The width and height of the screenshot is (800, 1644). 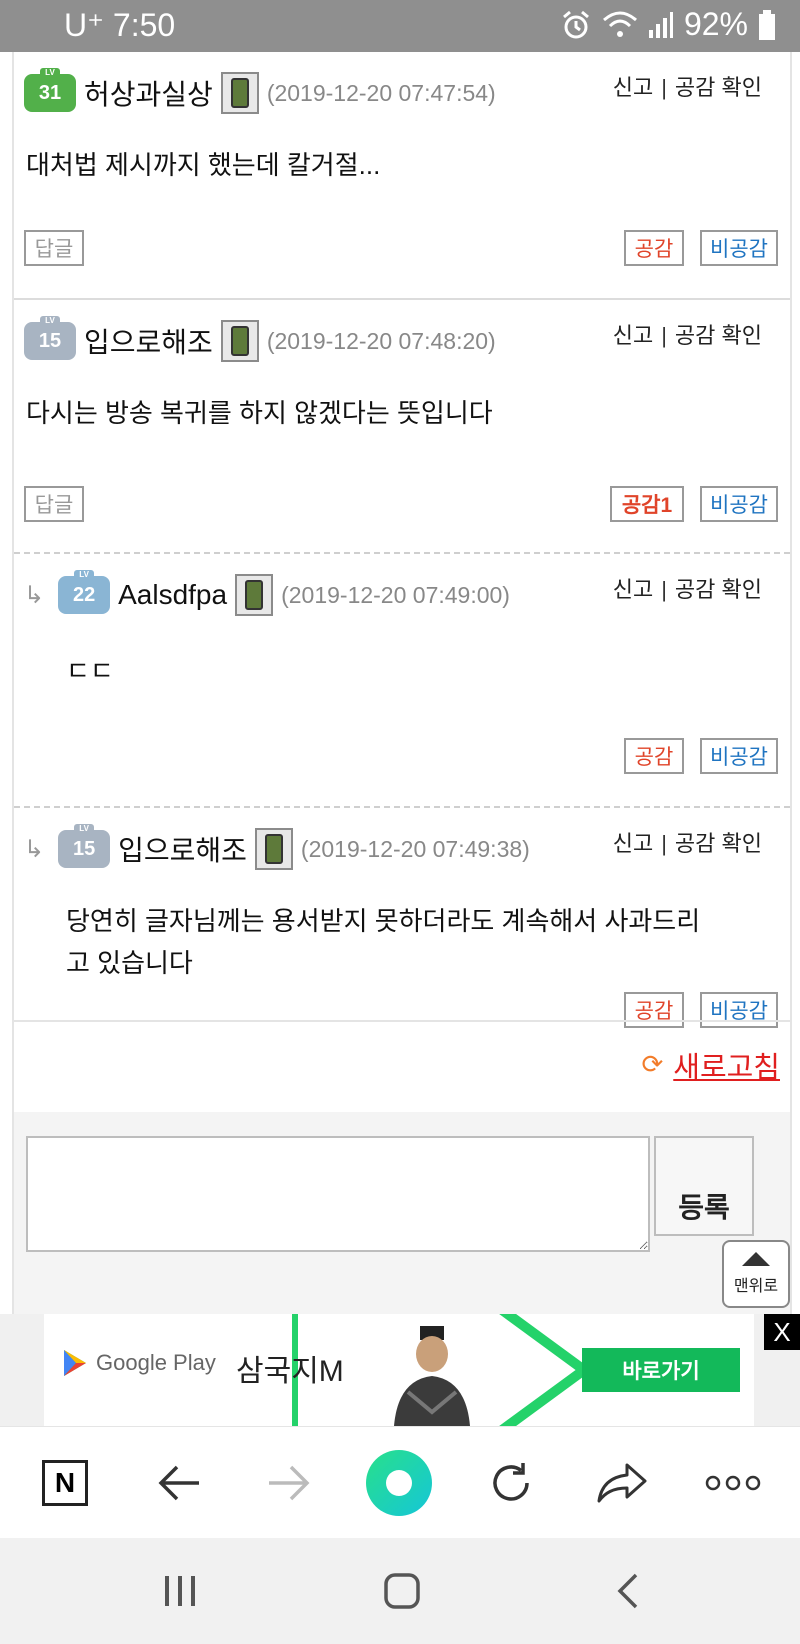 What do you see at coordinates (402, 1067) in the screenshot?
I see `refresh-row: ⟳ 새로고침` at bounding box center [402, 1067].